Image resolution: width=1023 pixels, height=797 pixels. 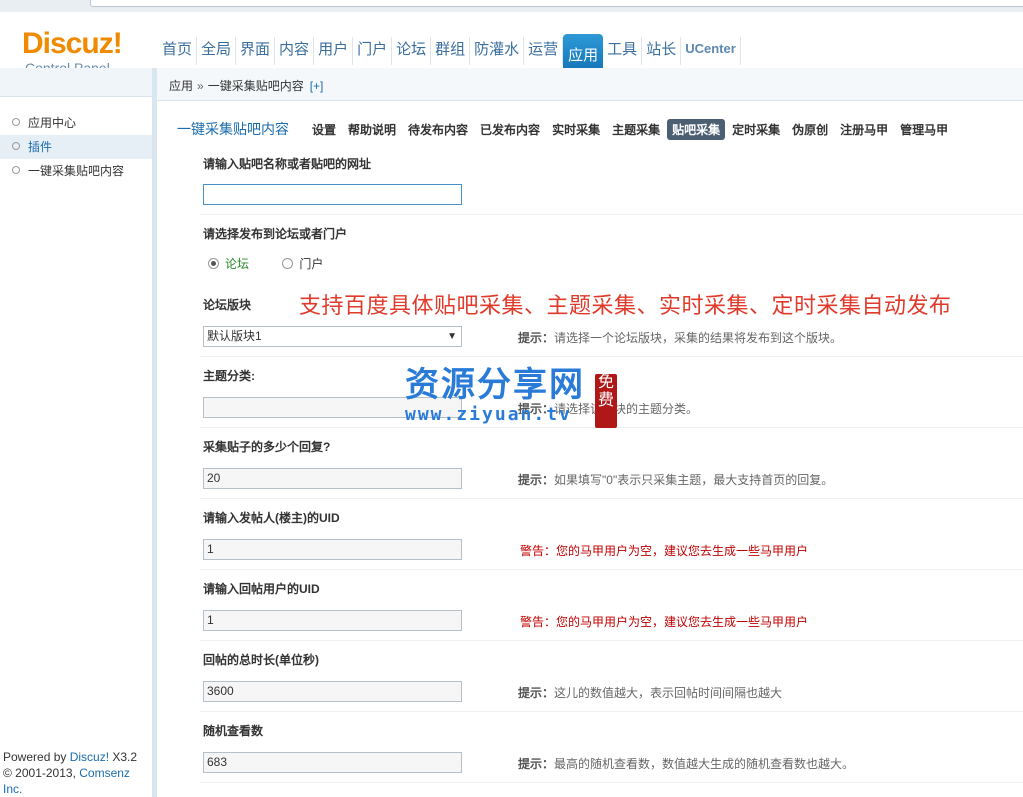 What do you see at coordinates (181, 86) in the screenshot?
I see `breadcrumb-root: 应用` at bounding box center [181, 86].